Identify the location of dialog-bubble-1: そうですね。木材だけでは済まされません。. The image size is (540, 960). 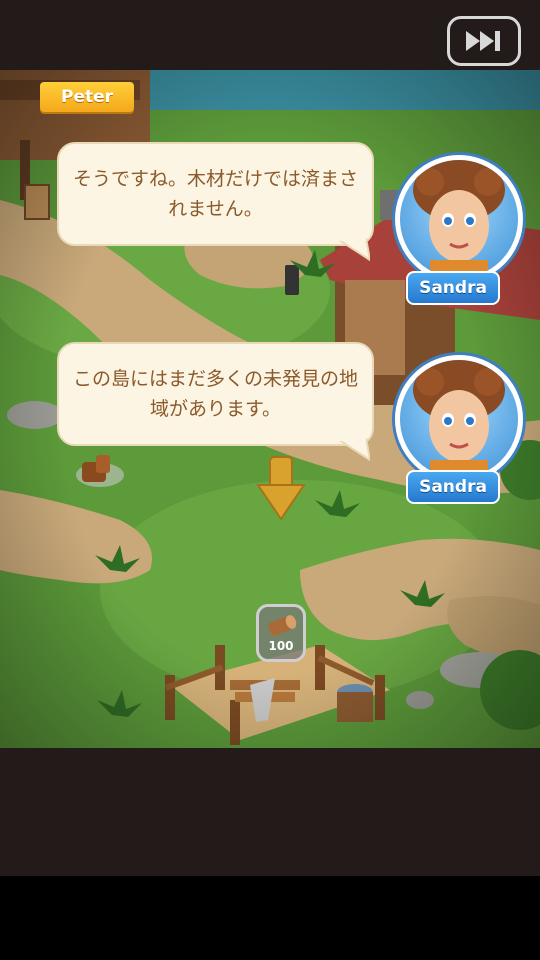
(215, 194).